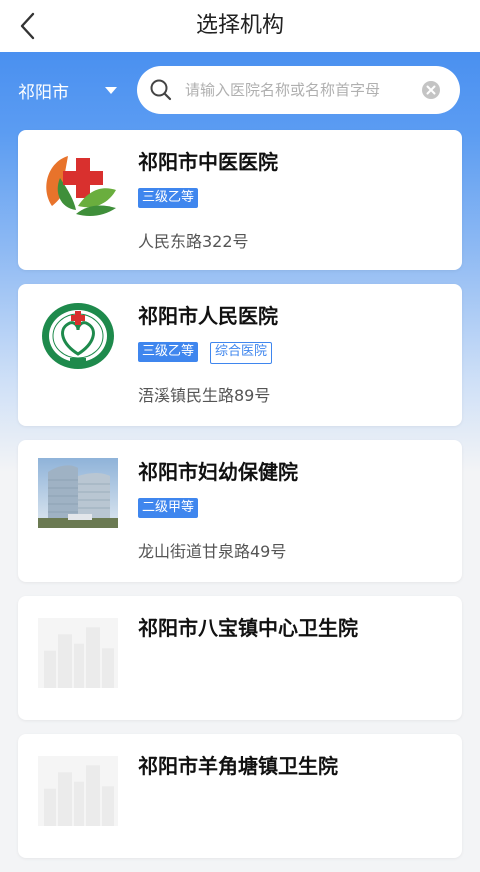 The width and height of the screenshot is (480, 872). What do you see at coordinates (431, 90) in the screenshot?
I see `clear-icon` at bounding box center [431, 90].